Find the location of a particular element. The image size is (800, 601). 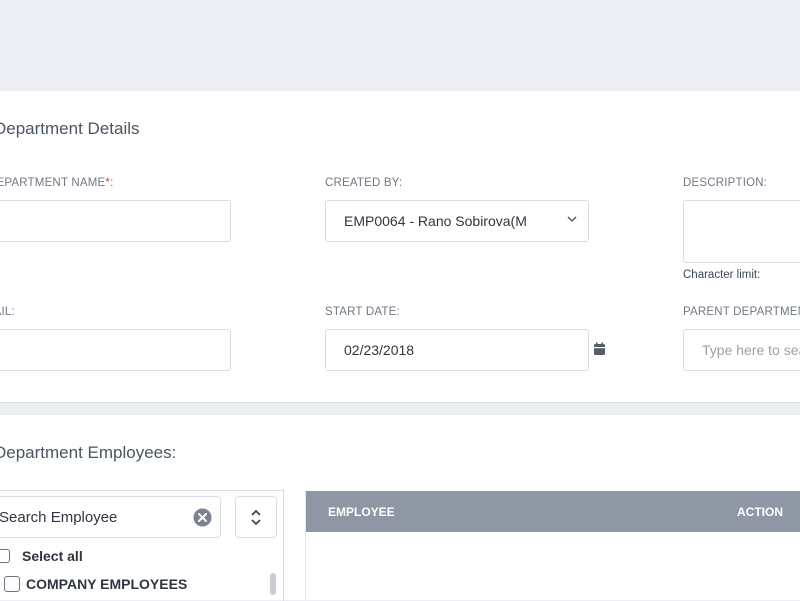

group-checkbox is located at coordinates (12, 584).